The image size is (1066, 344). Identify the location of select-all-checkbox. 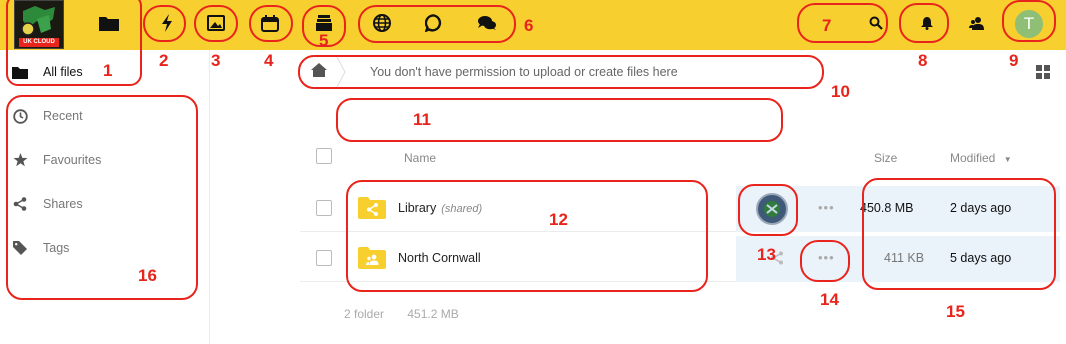
(324, 156).